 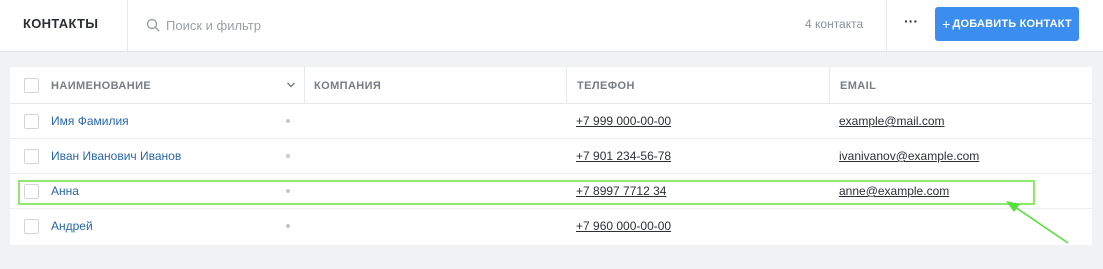 I want to click on column-header-company: КОМПАНИЯ, so click(x=347, y=86).